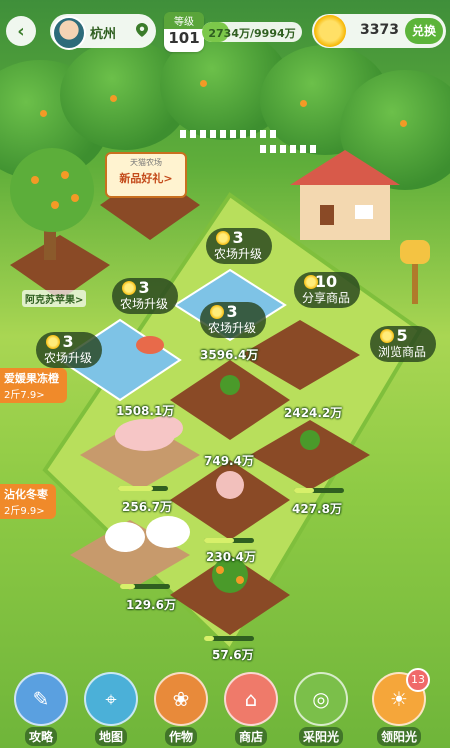 The height and width of the screenshot is (748, 450). Describe the element at coordinates (415, 271) in the screenshot. I see `mailbox-icon` at that location.